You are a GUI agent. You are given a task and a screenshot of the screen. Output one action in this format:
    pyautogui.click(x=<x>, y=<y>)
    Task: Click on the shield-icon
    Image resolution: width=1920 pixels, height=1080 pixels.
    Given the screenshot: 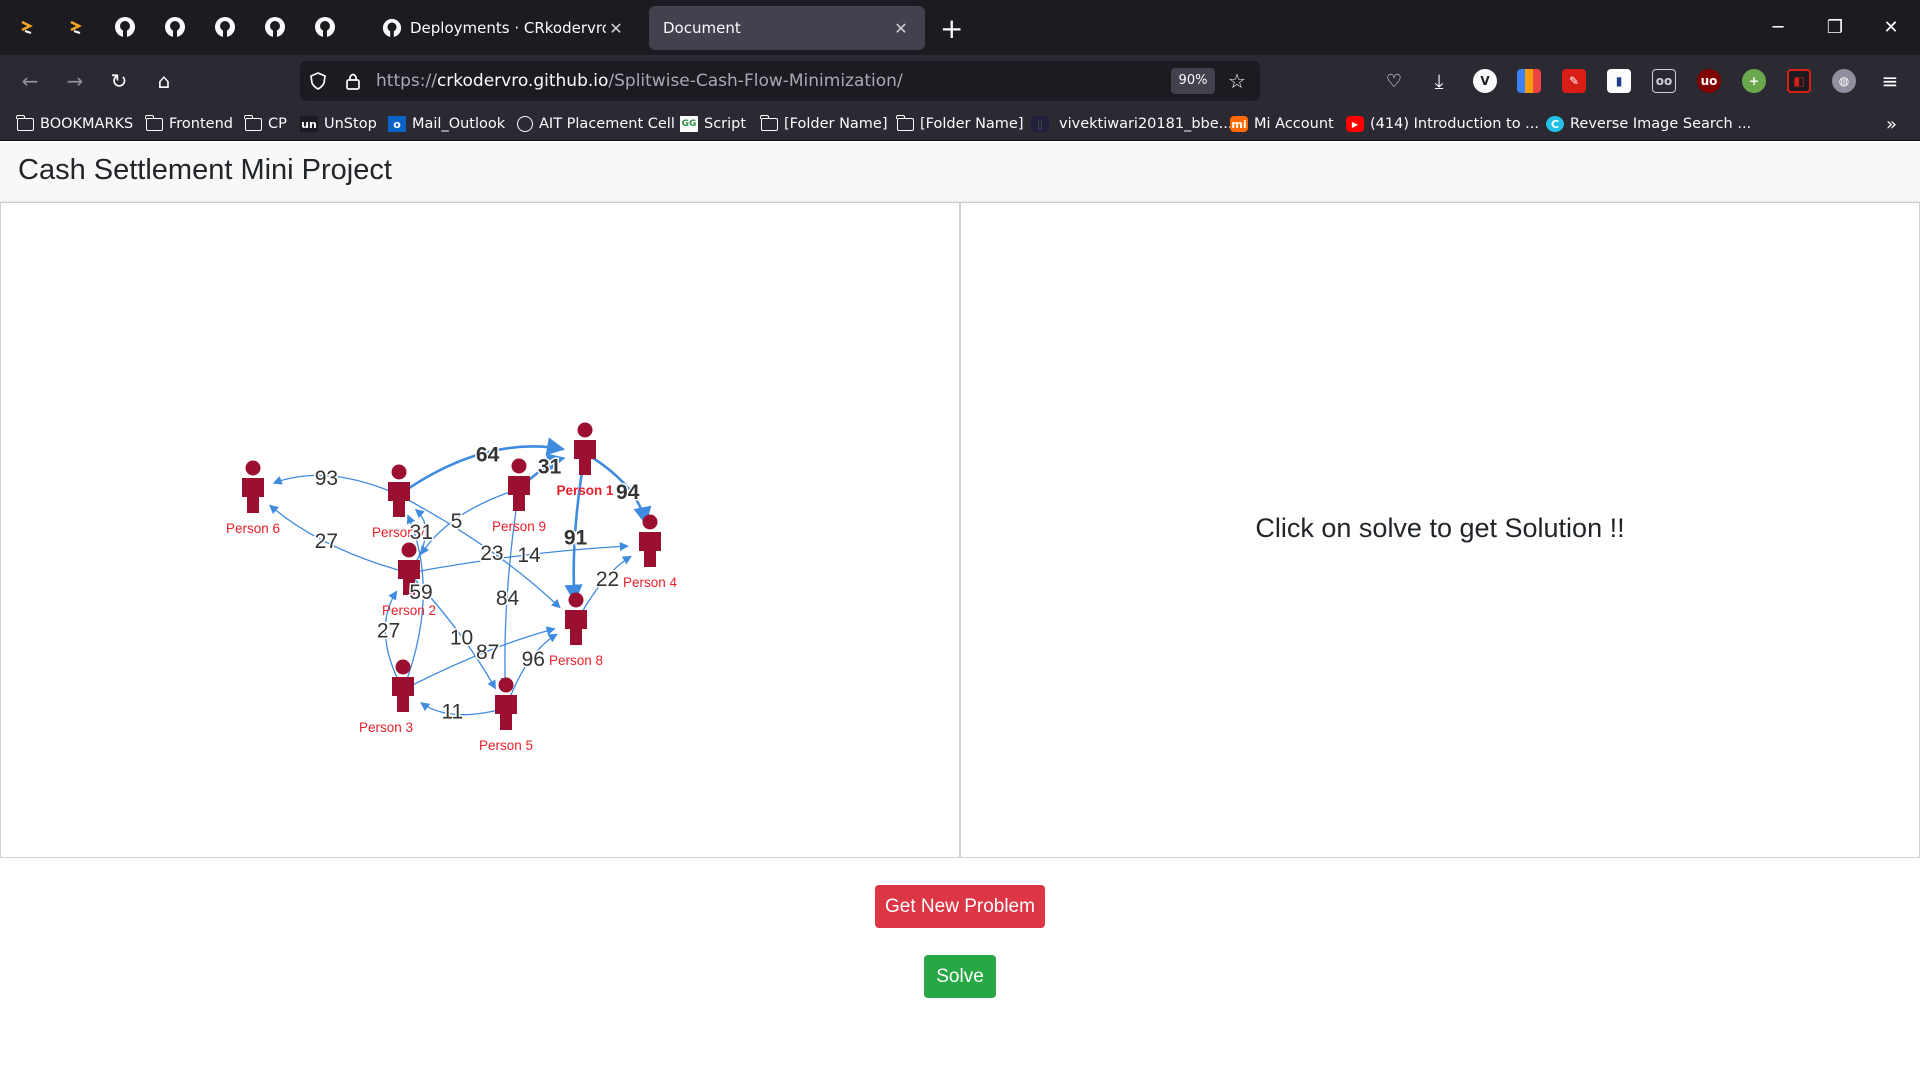 What is the action you would take?
    pyautogui.click(x=318, y=81)
    